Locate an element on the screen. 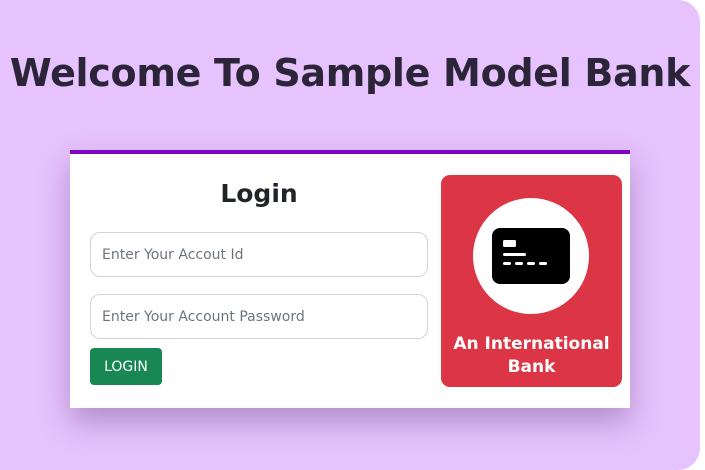 The image size is (705, 470). icon-circle is located at coordinates (531, 256).